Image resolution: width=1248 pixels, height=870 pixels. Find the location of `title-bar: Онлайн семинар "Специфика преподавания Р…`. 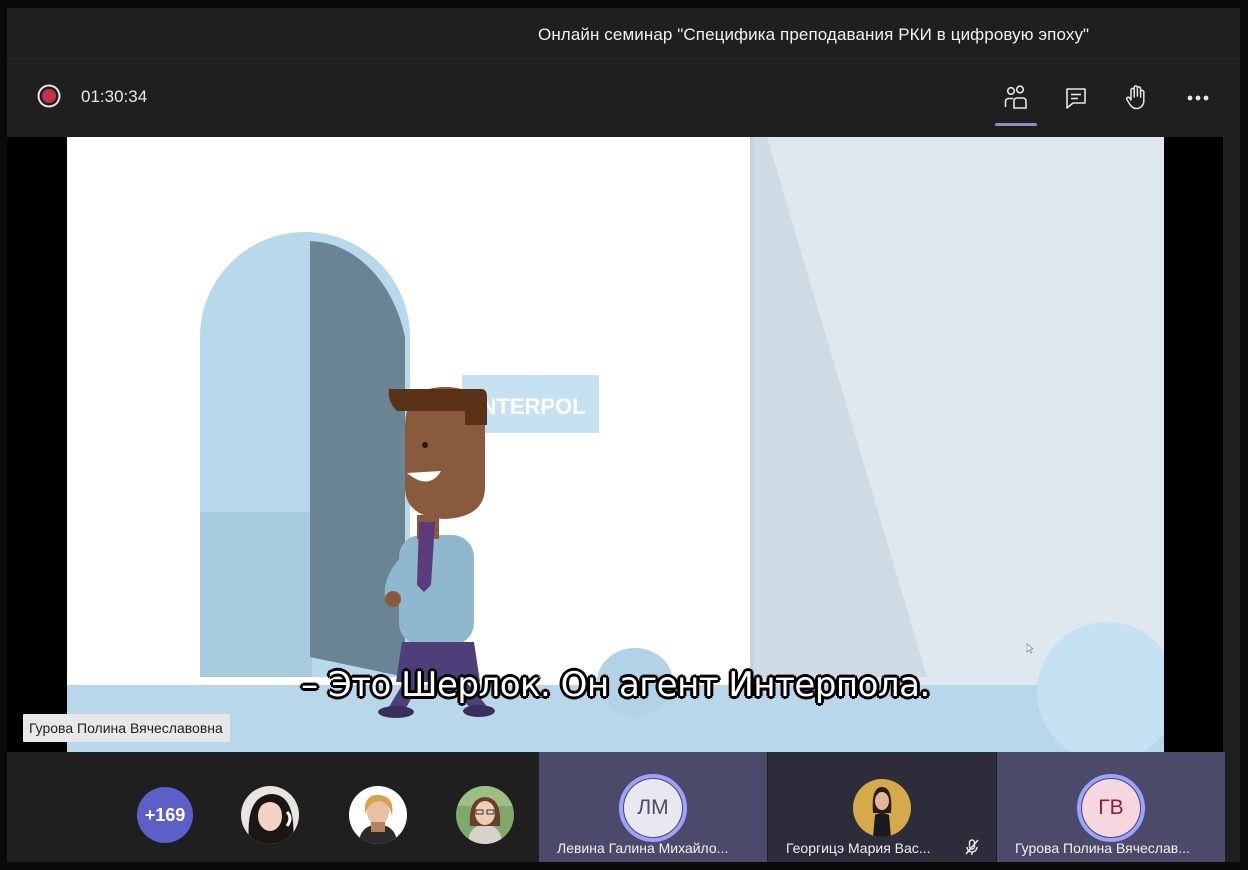

title-bar: Онлайн семинар "Специфика преподавания Р… is located at coordinates (623, 33).